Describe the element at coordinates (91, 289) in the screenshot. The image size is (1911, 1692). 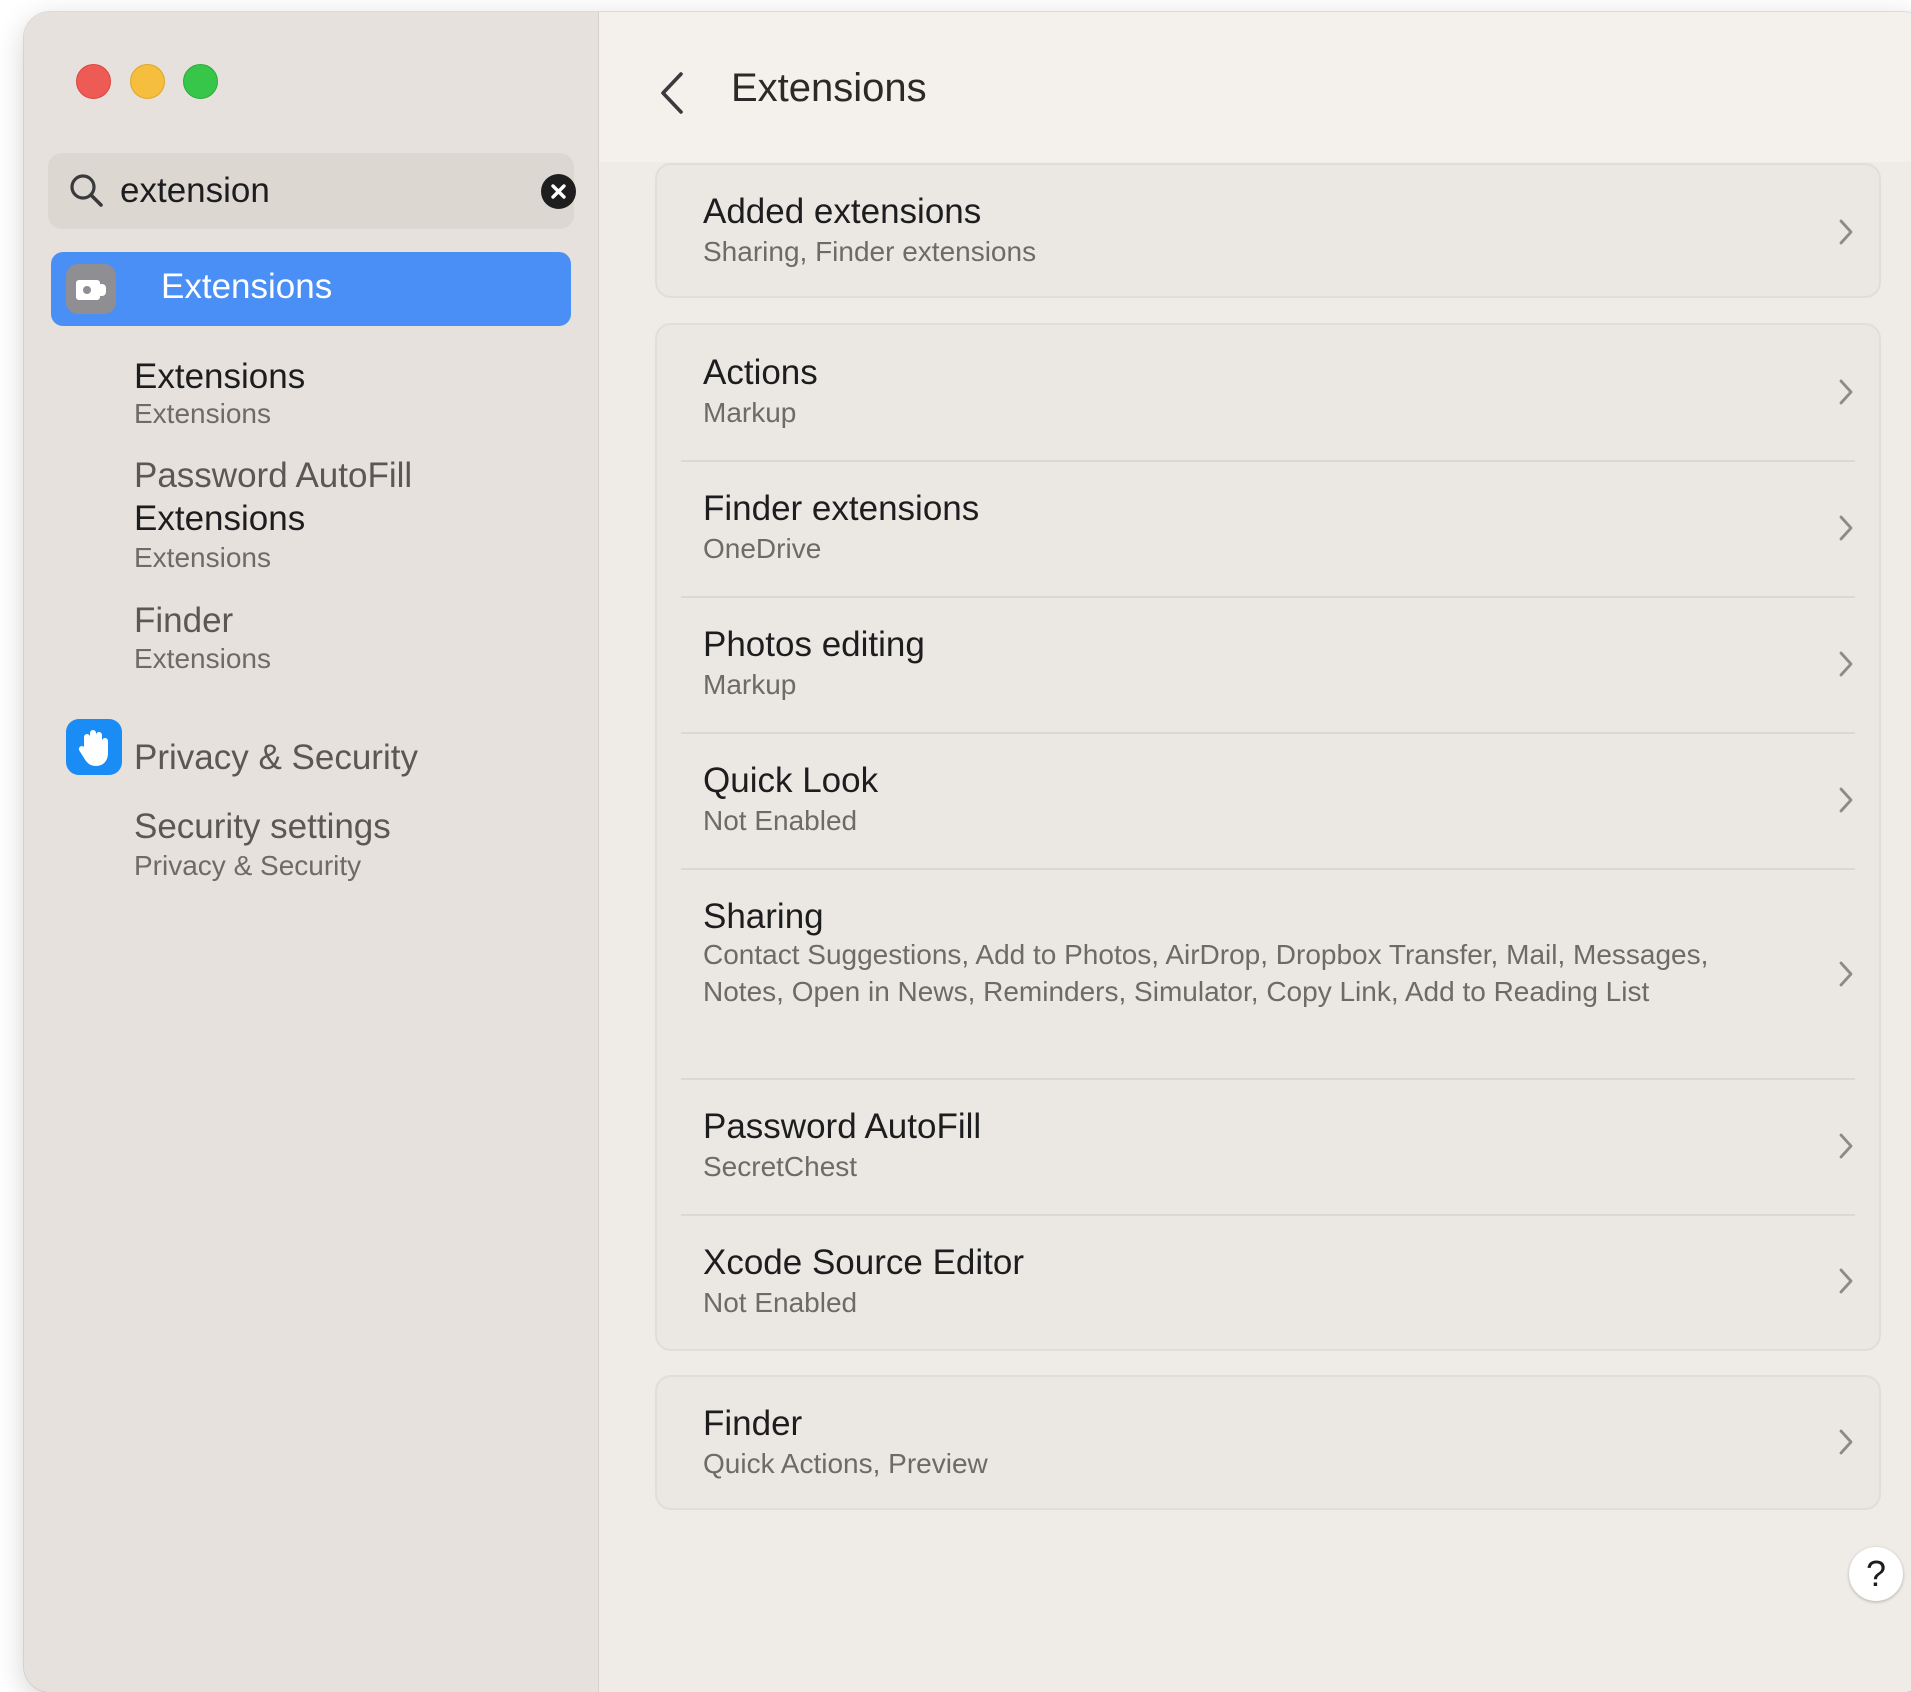
I see `extensions-puzzle-icon` at that location.